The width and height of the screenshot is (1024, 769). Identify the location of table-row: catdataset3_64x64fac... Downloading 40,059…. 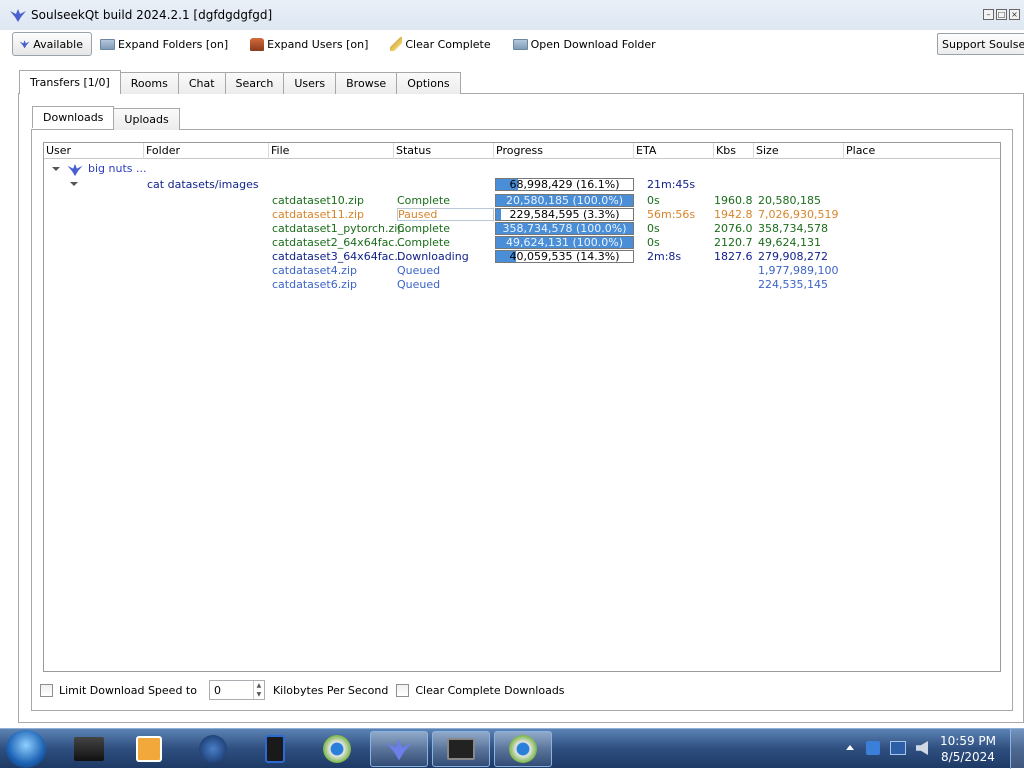
(522, 257).